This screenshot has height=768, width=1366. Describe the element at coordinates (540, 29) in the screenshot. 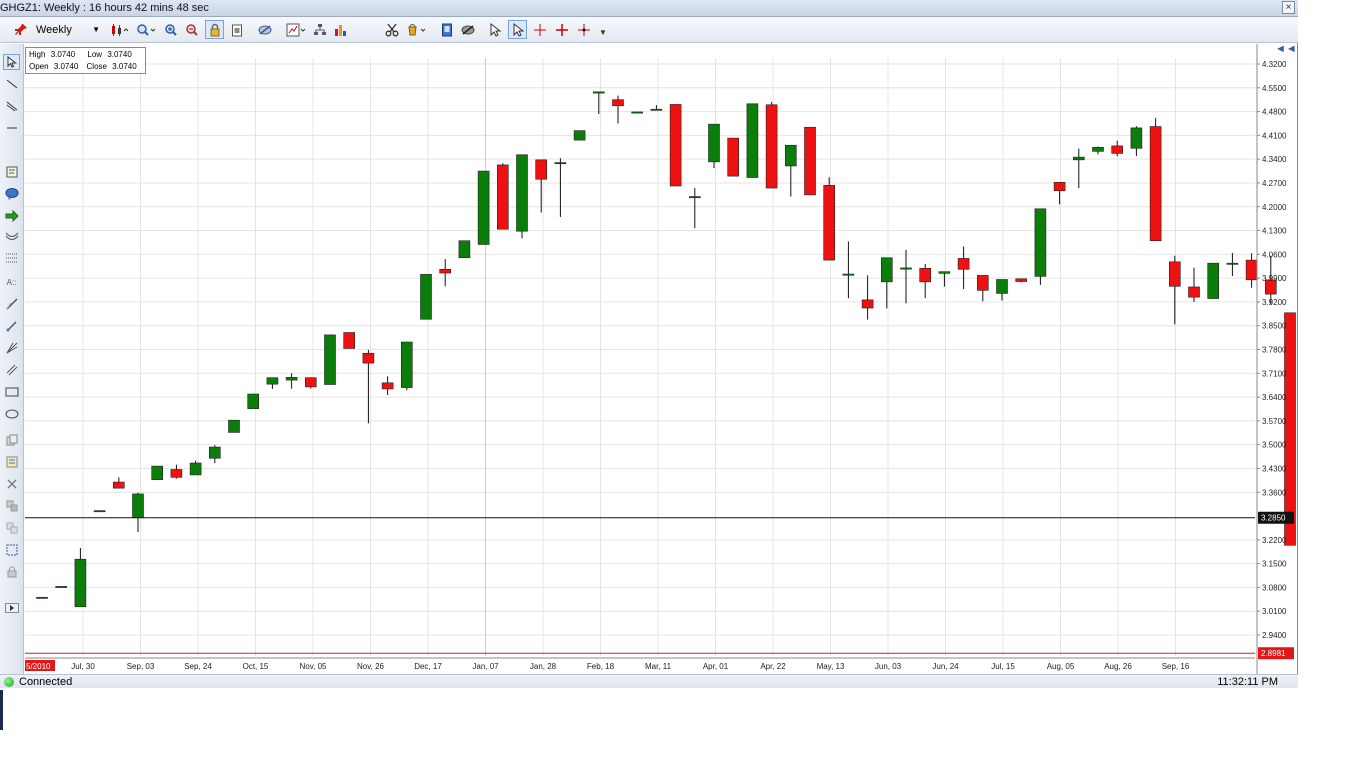

I see `crosshair-icon` at that location.